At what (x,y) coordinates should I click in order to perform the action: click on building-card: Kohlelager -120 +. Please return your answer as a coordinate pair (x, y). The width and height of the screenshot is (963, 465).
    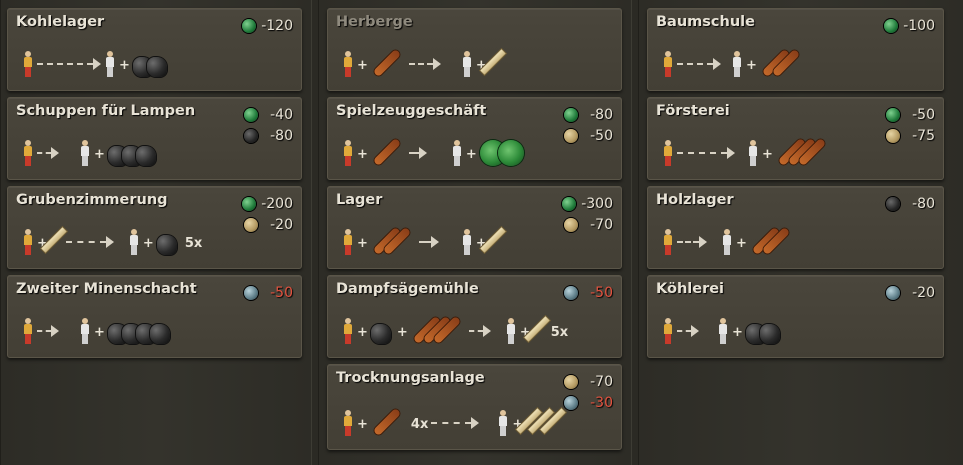
    Looking at the image, I should click on (154, 49).